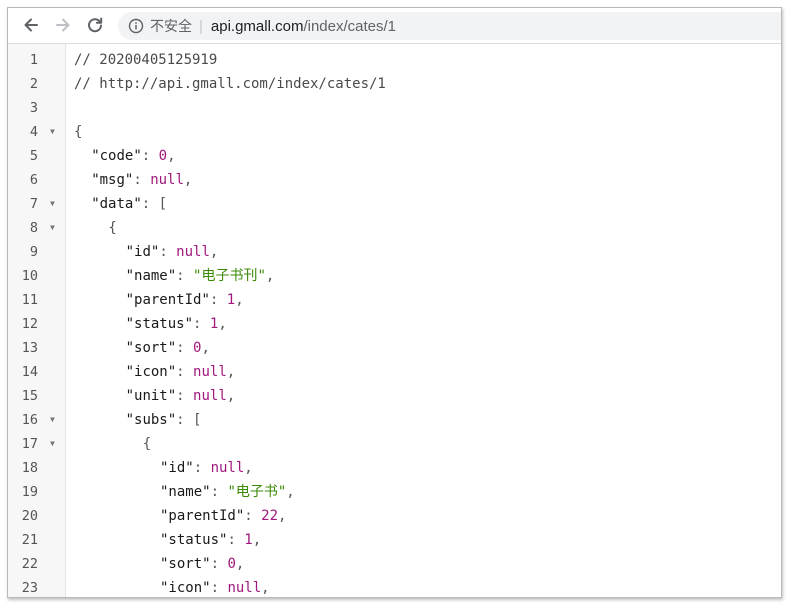 The width and height of the screenshot is (794, 611). What do you see at coordinates (120, 204) in the screenshot?
I see `code-text: "data": [` at bounding box center [120, 204].